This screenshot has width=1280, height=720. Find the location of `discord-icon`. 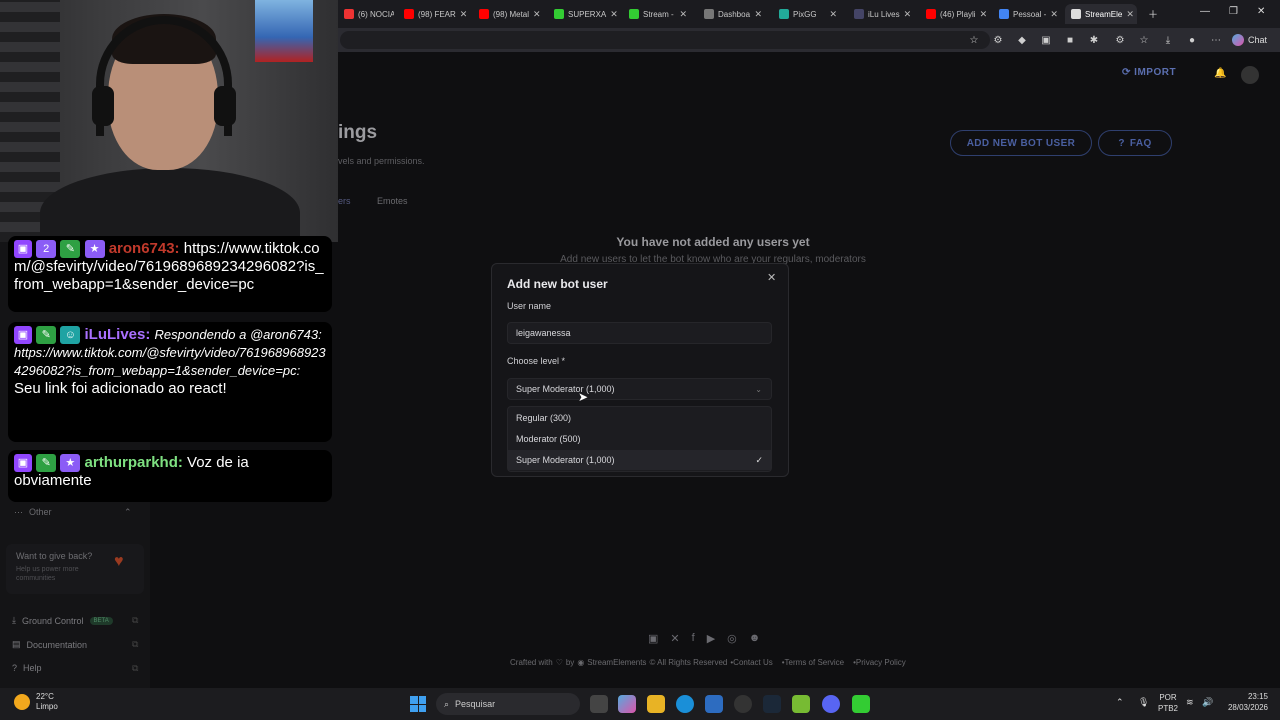

discord-icon is located at coordinates (831, 704).